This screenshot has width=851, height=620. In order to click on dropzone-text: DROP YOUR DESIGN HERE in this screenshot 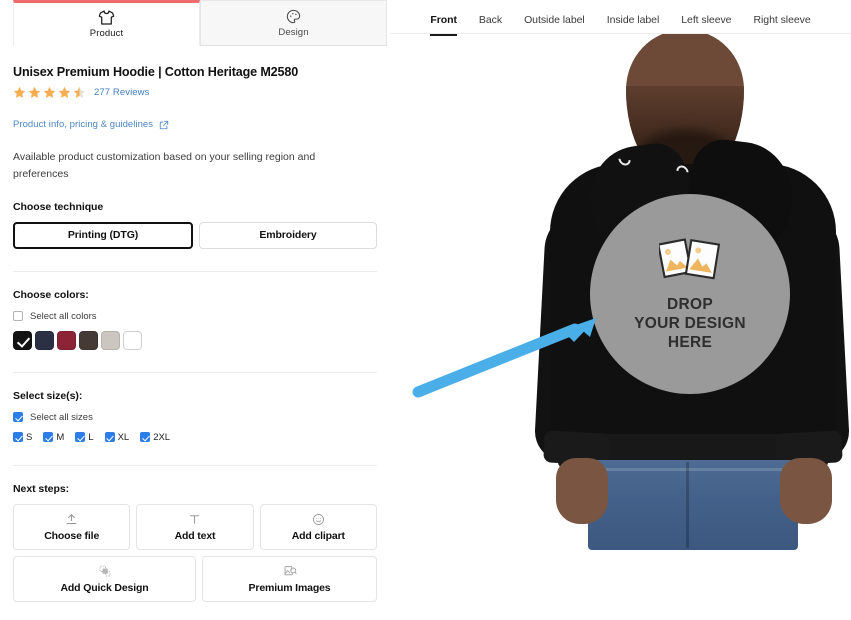, I will do `click(690, 324)`.